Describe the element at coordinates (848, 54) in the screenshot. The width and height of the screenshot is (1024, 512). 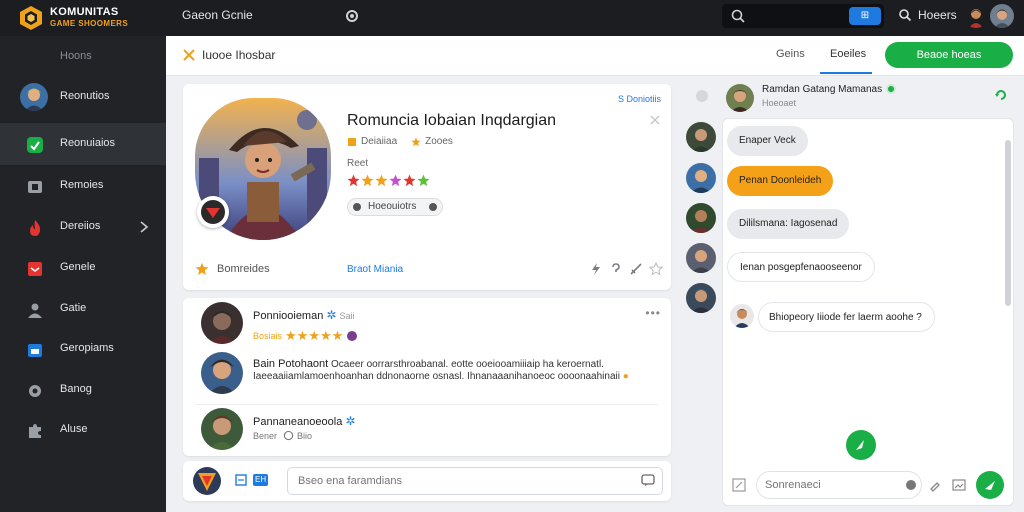
I see `tab-profiles: Eoeiles` at that location.